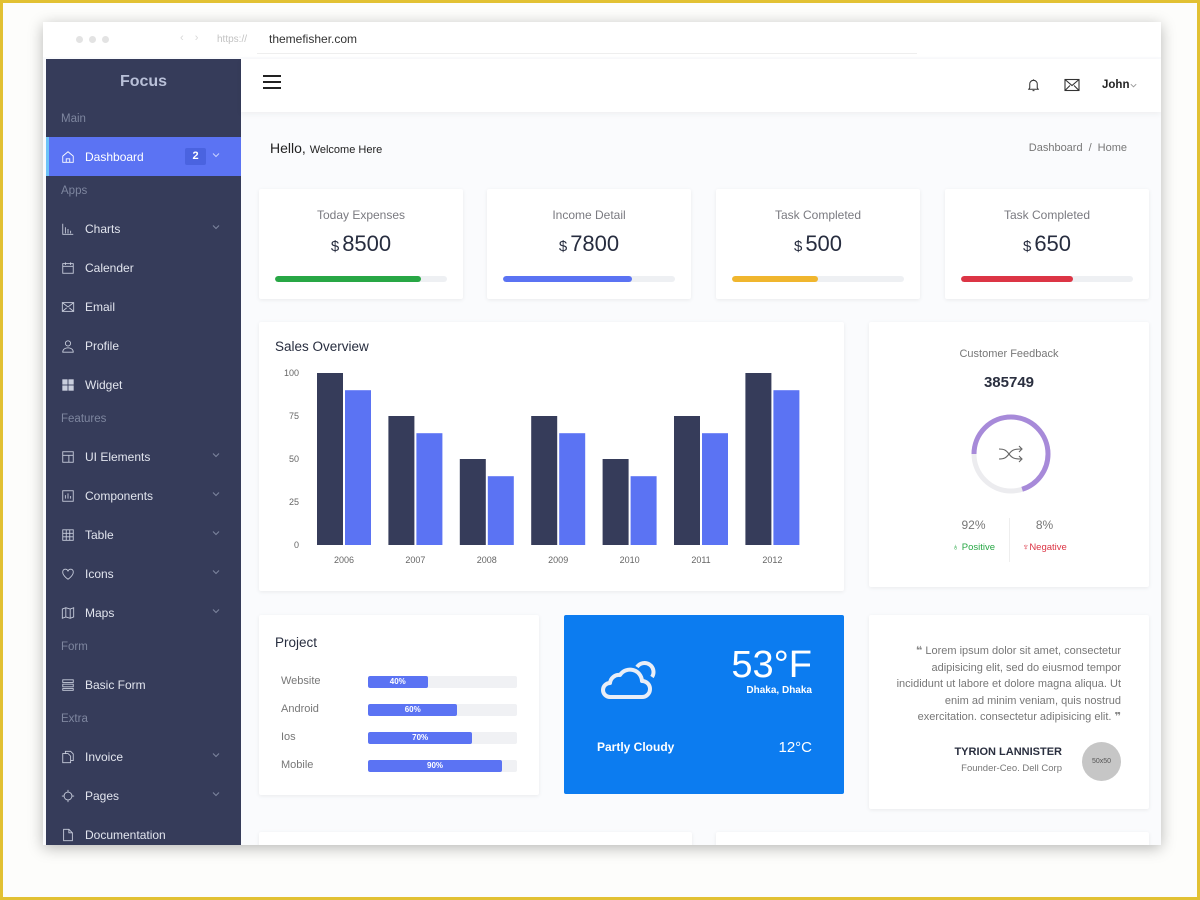 The width and height of the screenshot is (1200, 900). What do you see at coordinates (68, 496) in the screenshot?
I see `components-icon` at bounding box center [68, 496].